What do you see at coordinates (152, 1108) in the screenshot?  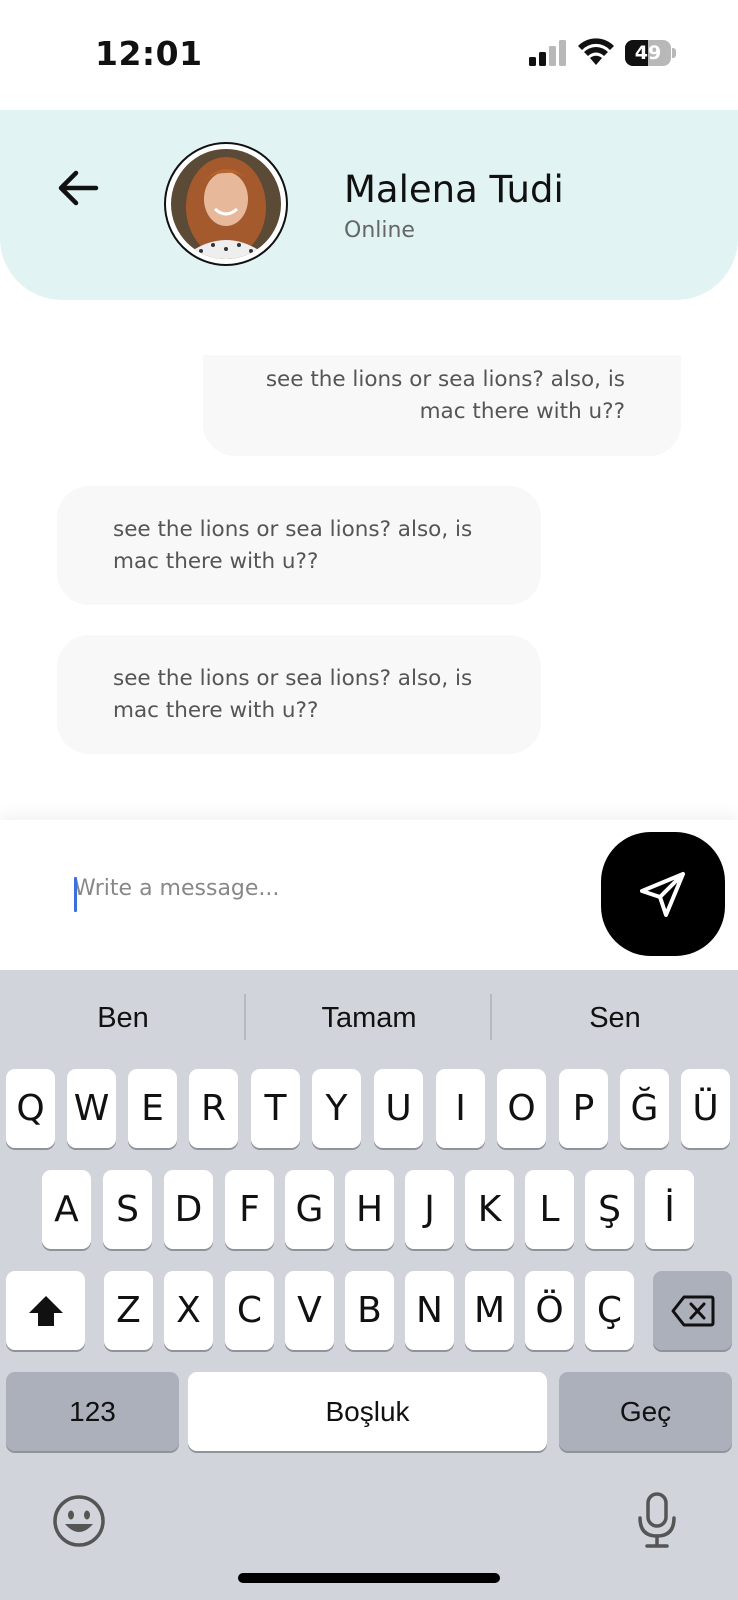 I see `key: E` at bounding box center [152, 1108].